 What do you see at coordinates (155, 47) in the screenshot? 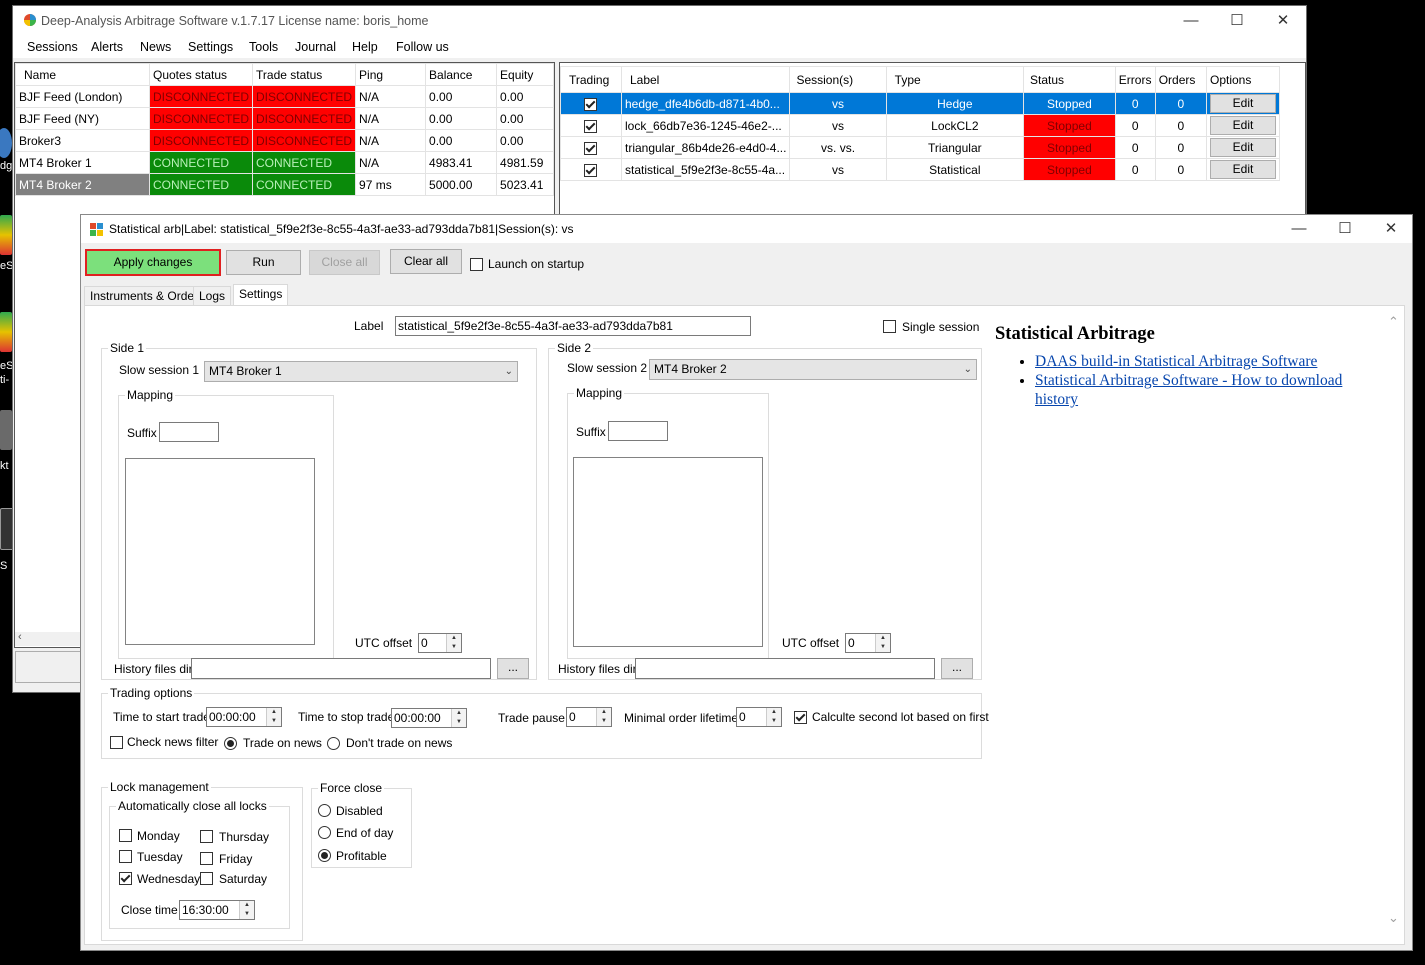
I see `menu-news: News` at bounding box center [155, 47].